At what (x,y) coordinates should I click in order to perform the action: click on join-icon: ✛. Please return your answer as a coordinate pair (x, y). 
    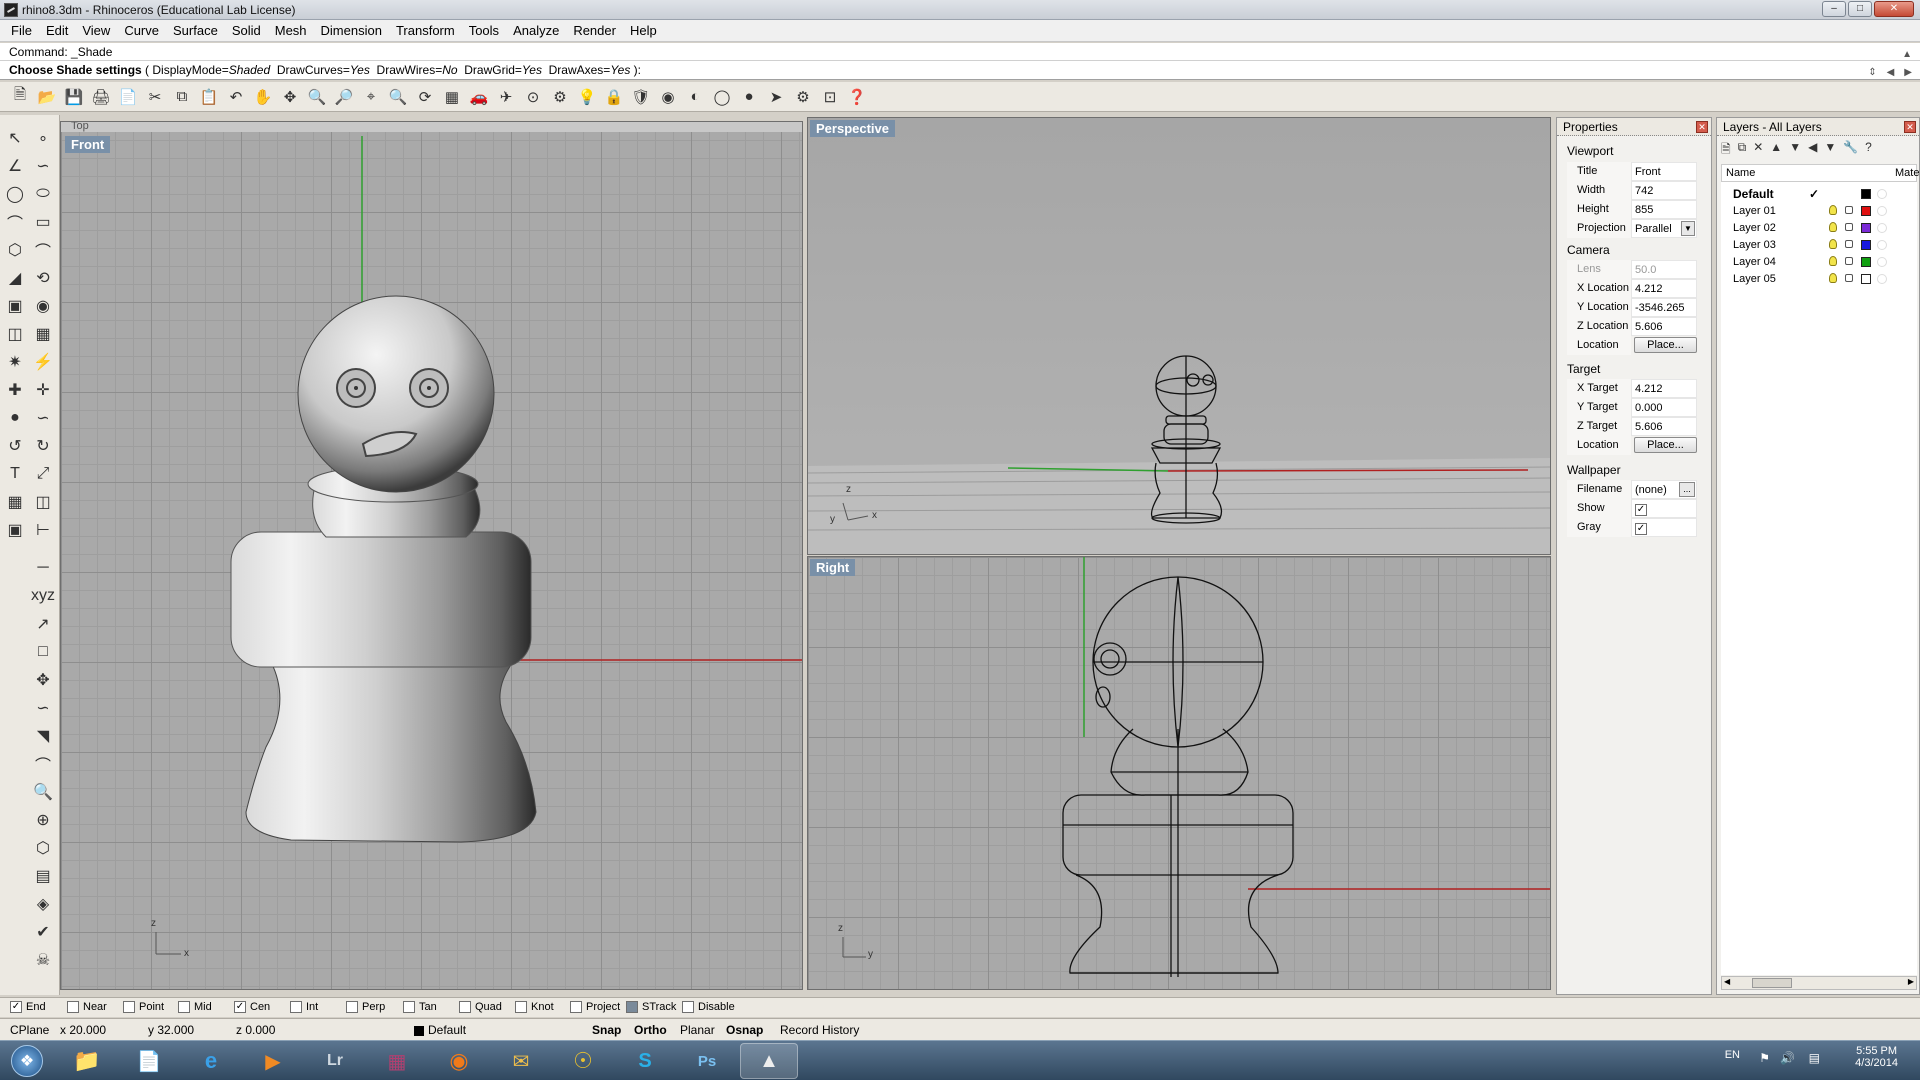
    Looking at the image, I should click on (43, 390).